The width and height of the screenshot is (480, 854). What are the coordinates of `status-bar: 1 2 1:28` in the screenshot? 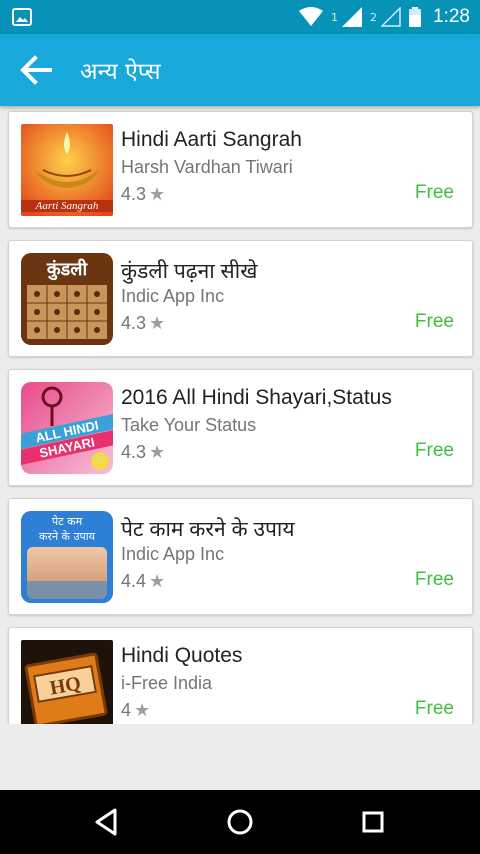 It's located at (240, 17).